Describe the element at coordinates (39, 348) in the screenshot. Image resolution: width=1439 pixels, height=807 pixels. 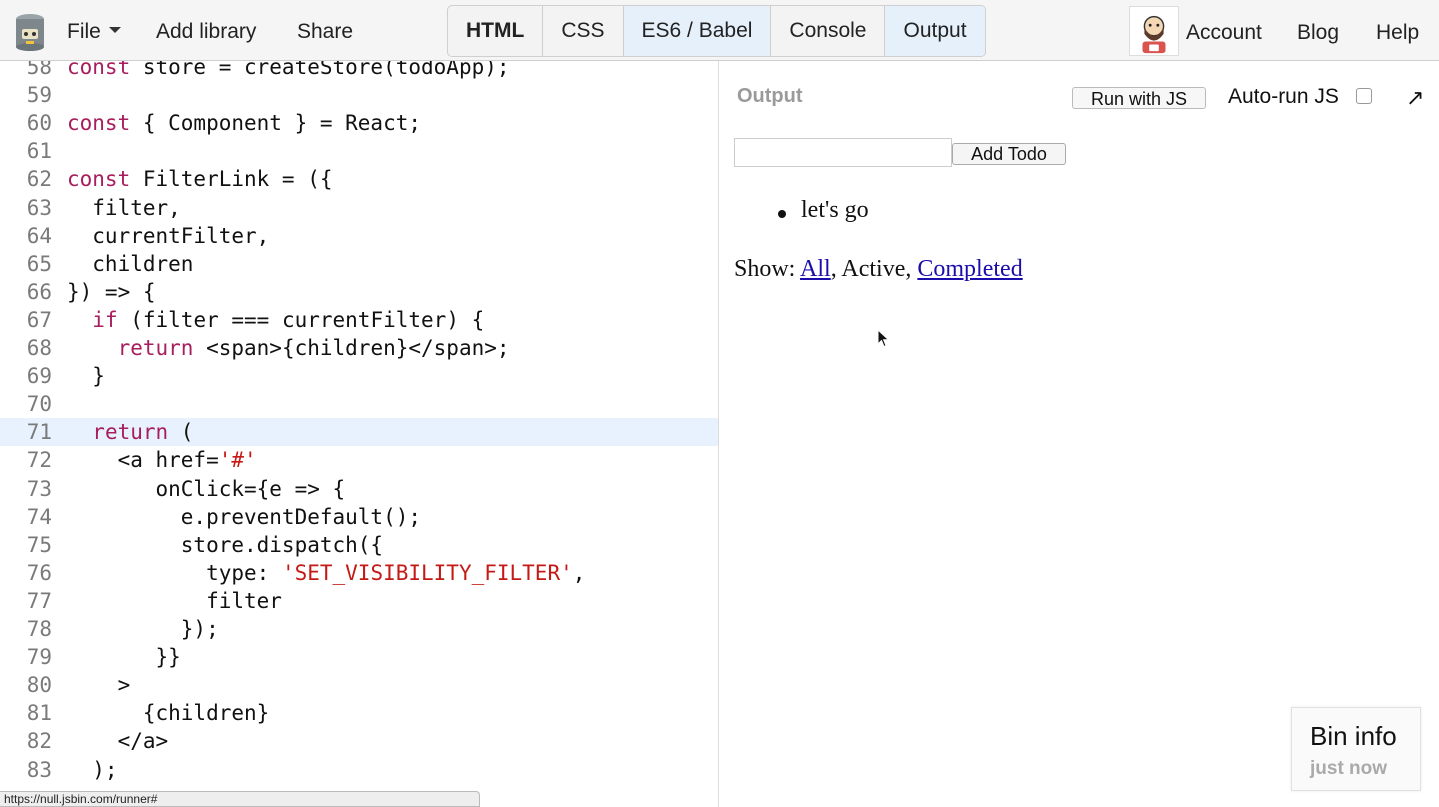
I see `line-number: 68` at that location.